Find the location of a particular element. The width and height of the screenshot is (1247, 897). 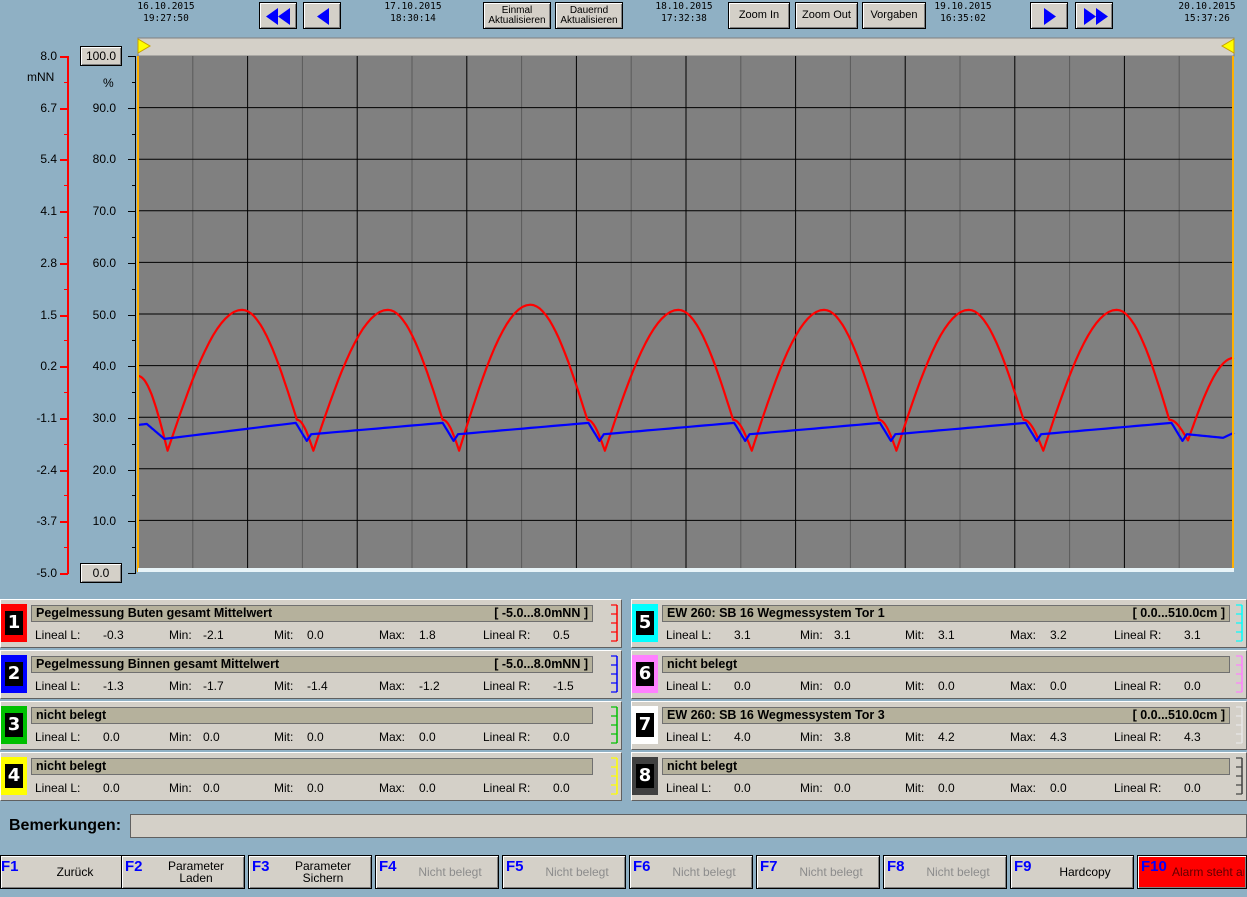

fkey-f9-button: F9 Hardcopy is located at coordinates (1072, 872).